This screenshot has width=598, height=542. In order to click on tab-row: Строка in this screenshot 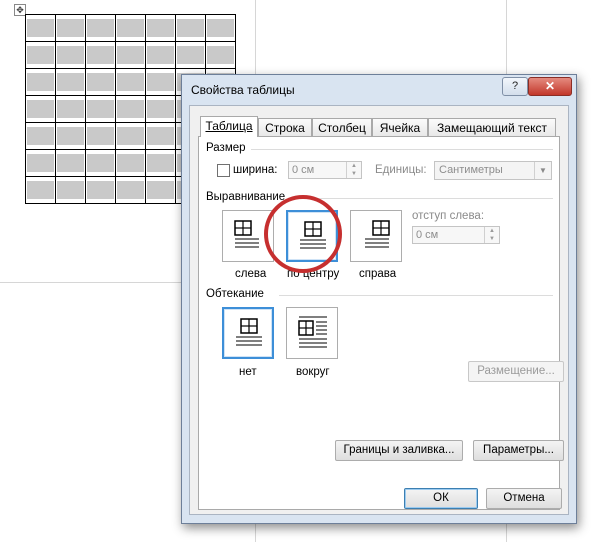, I will do `click(285, 127)`.